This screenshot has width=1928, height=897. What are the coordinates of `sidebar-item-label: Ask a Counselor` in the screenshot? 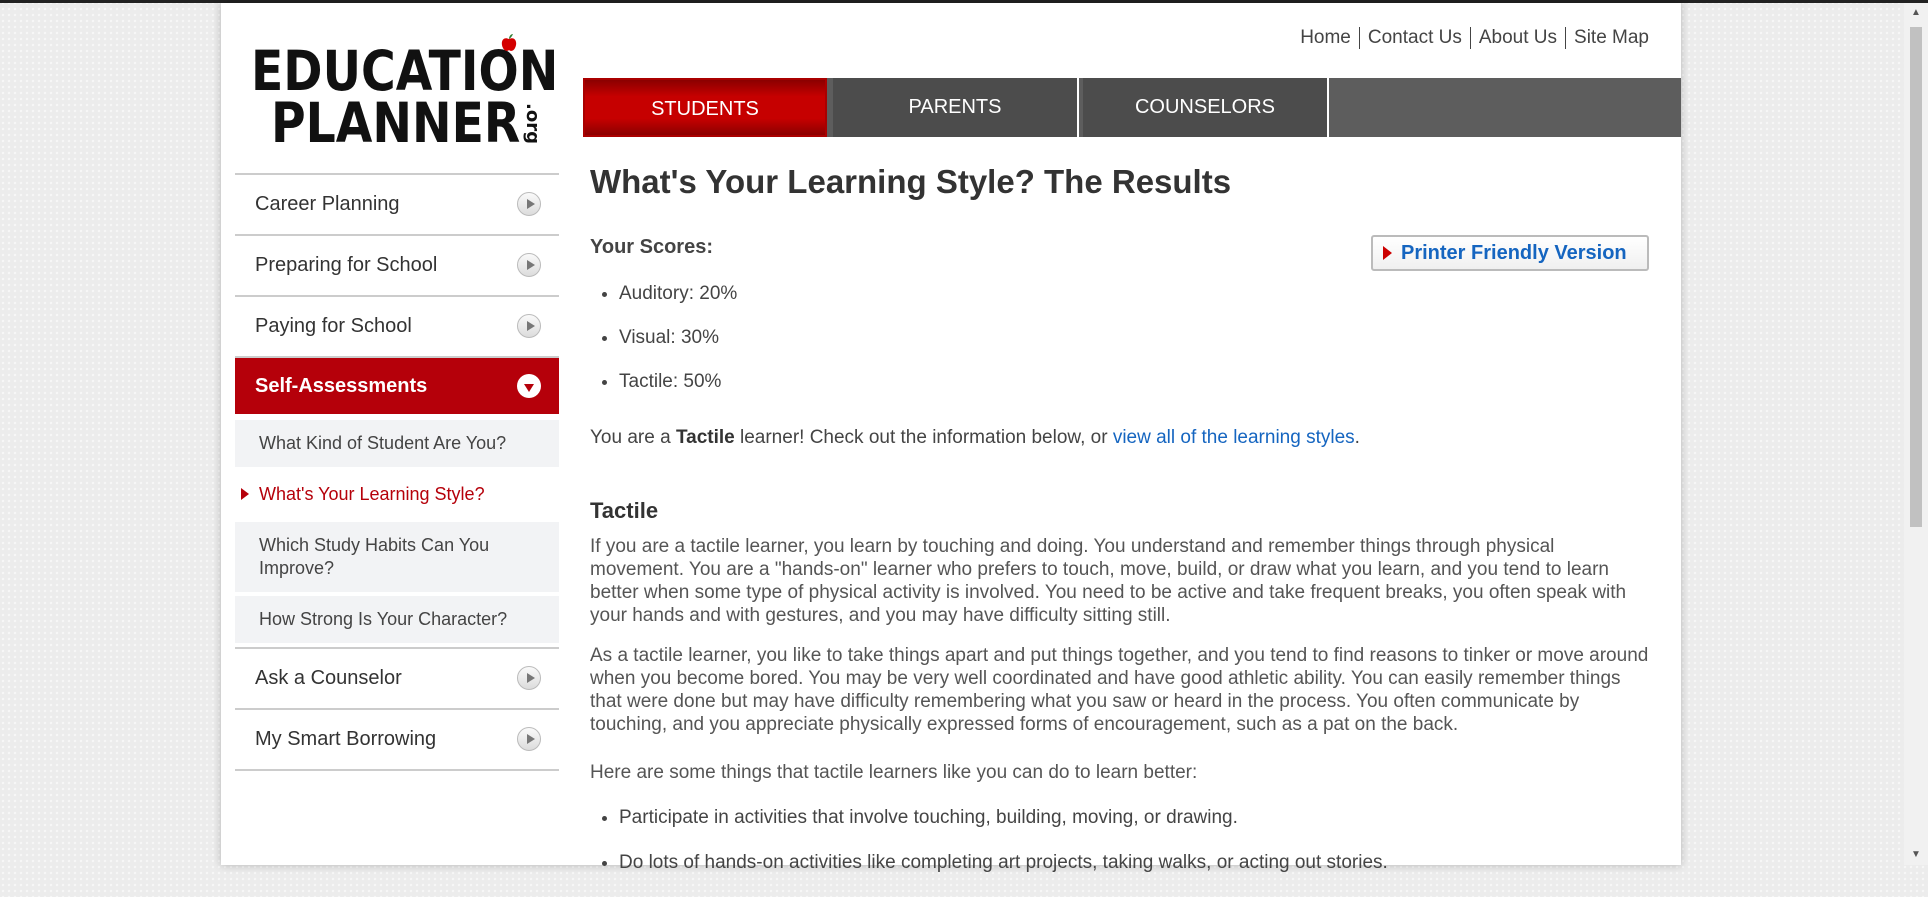 It's located at (328, 678).